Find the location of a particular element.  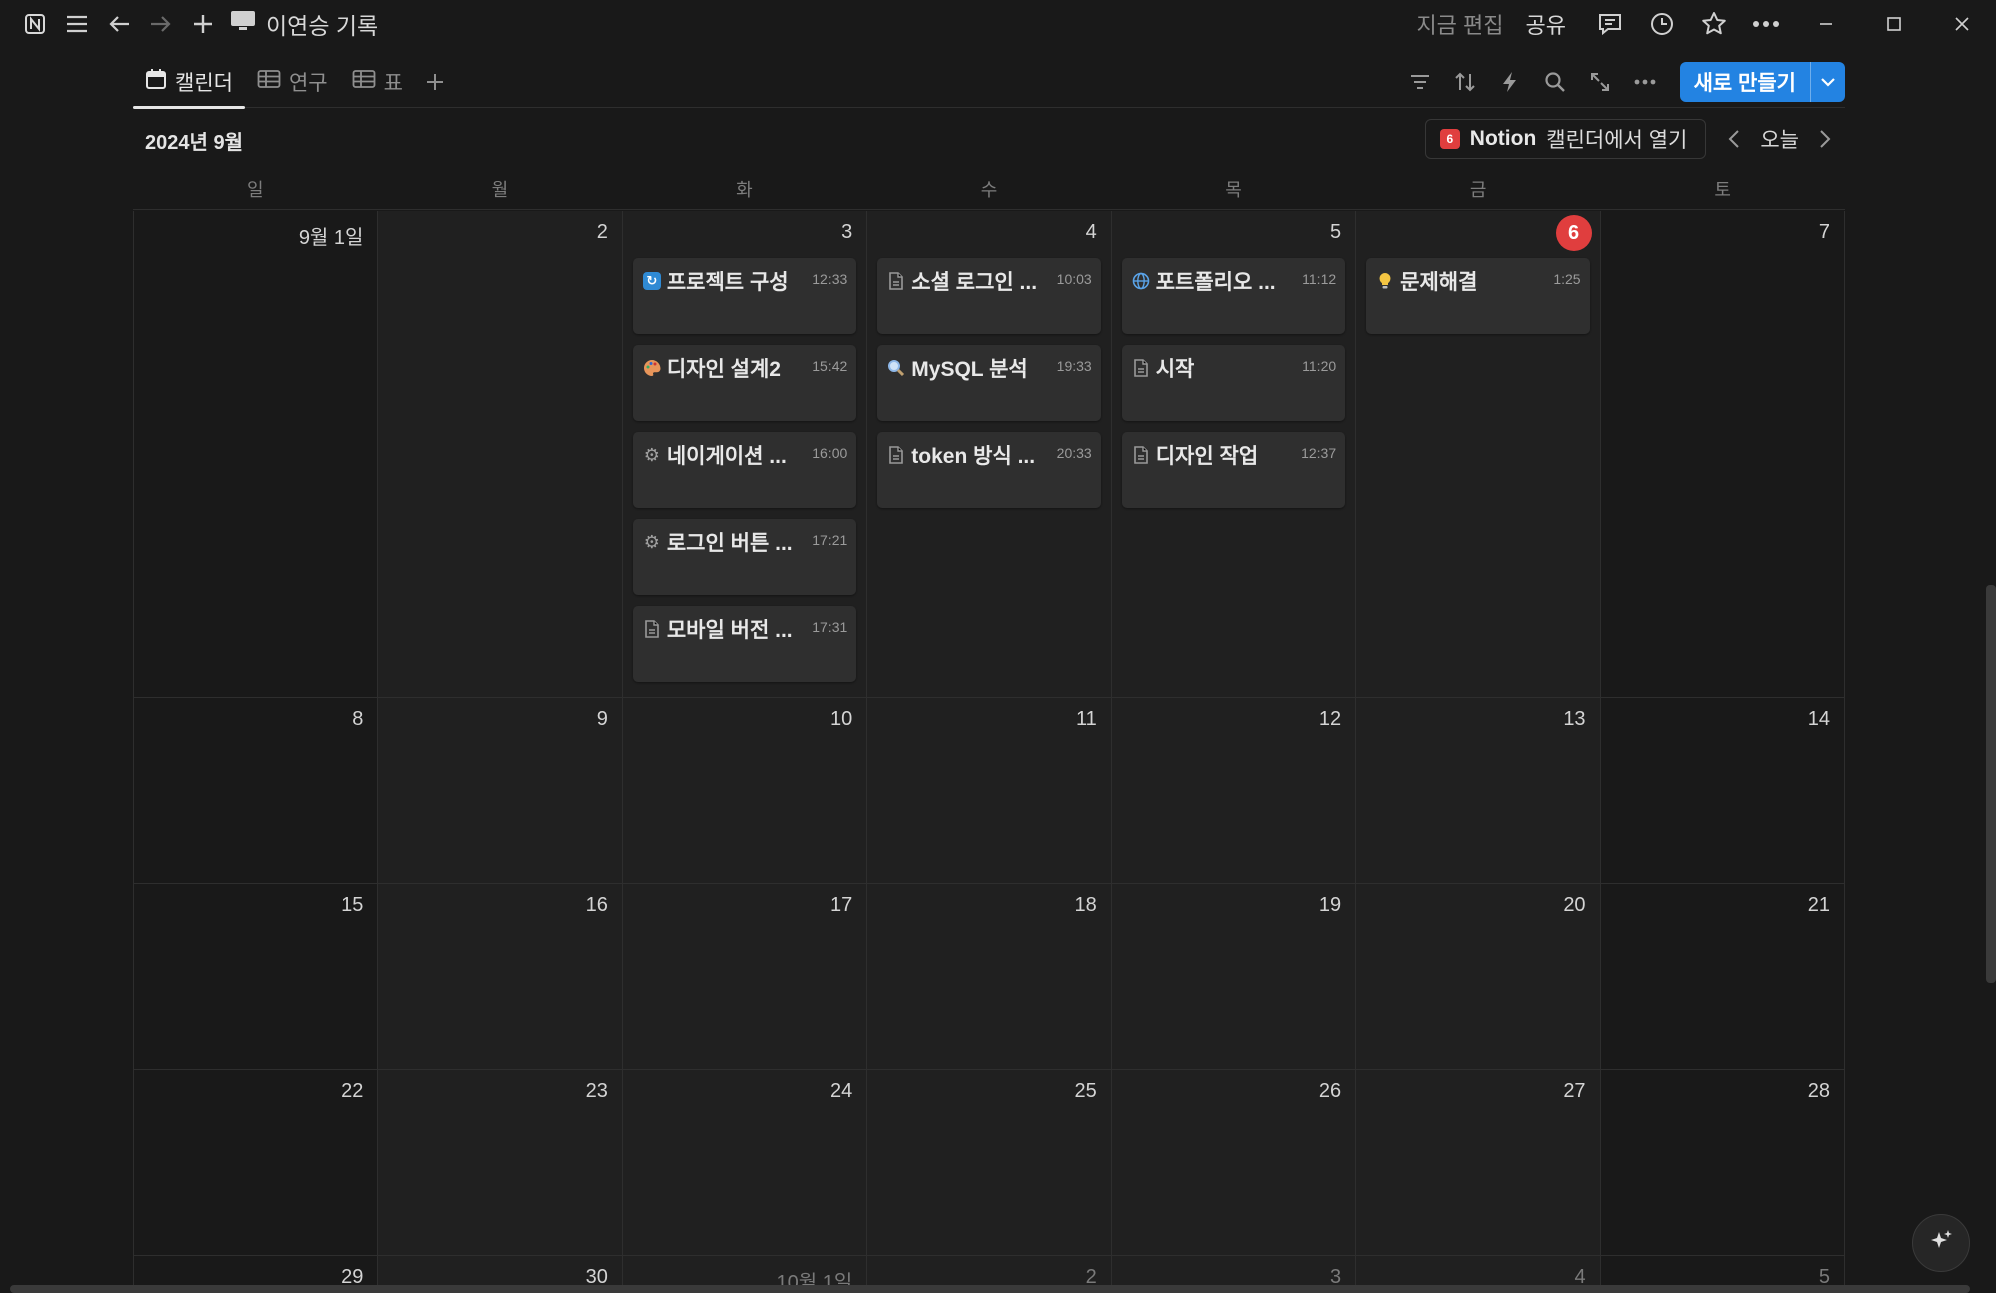

calendar-day-cell: 14 is located at coordinates (1722, 791).